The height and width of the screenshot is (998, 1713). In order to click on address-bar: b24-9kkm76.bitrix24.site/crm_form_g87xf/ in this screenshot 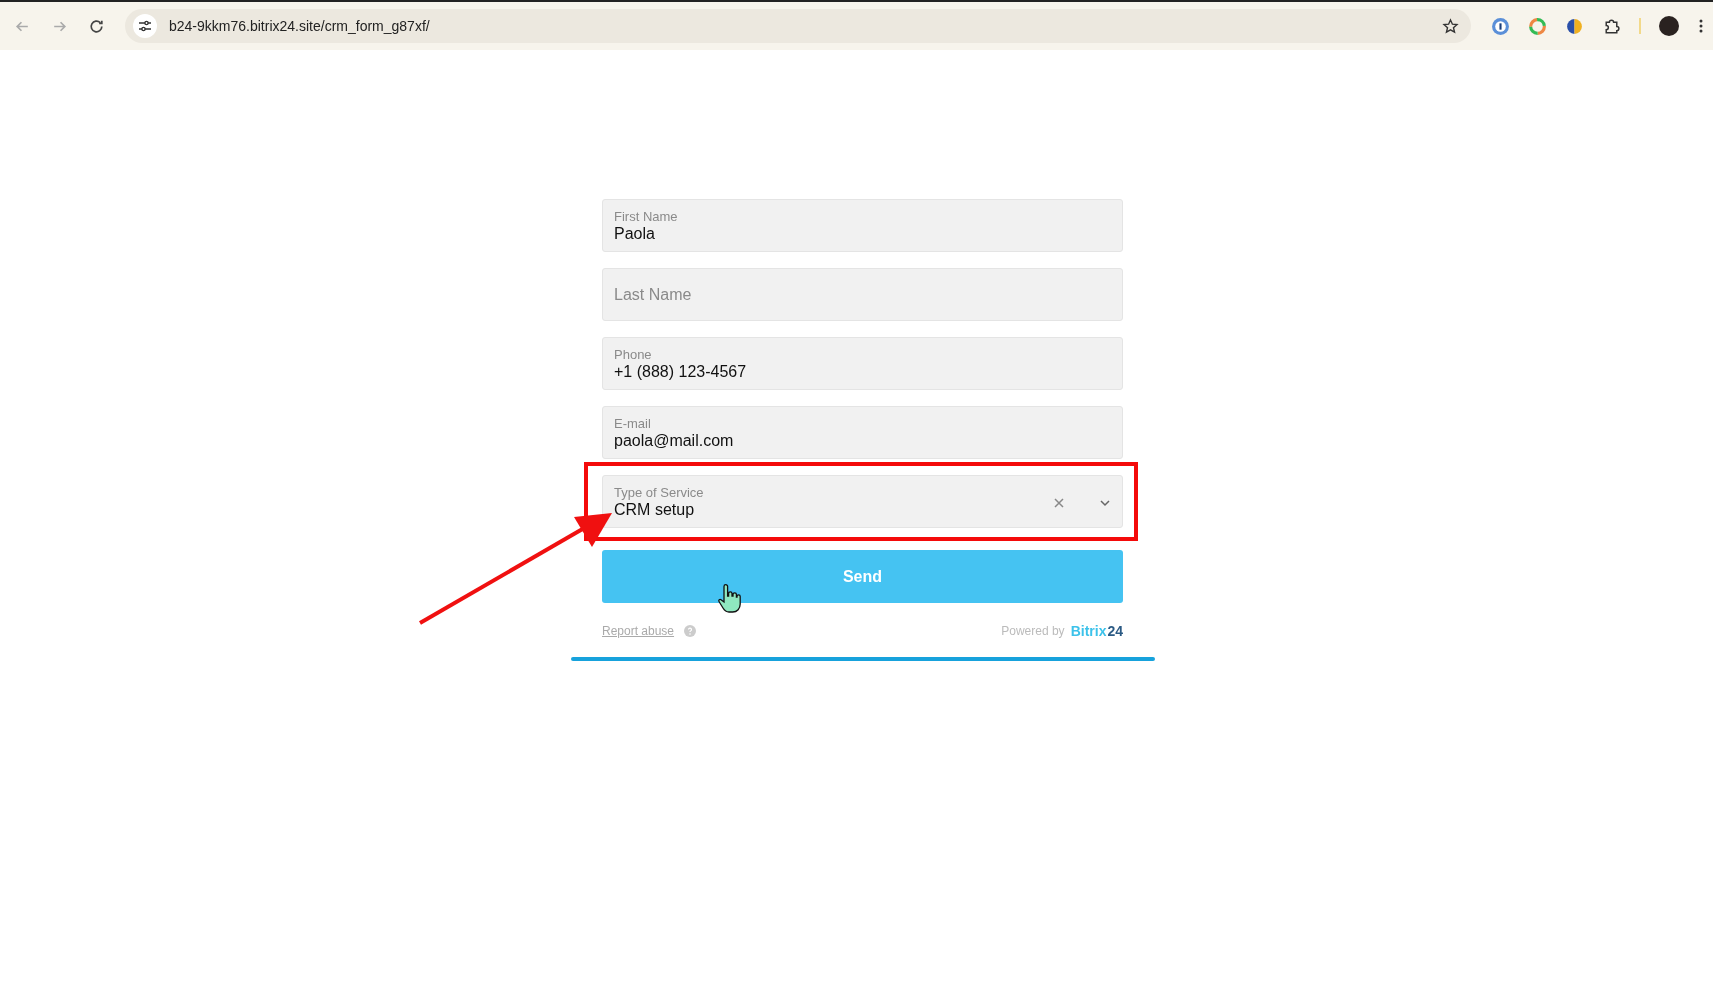, I will do `click(798, 26)`.